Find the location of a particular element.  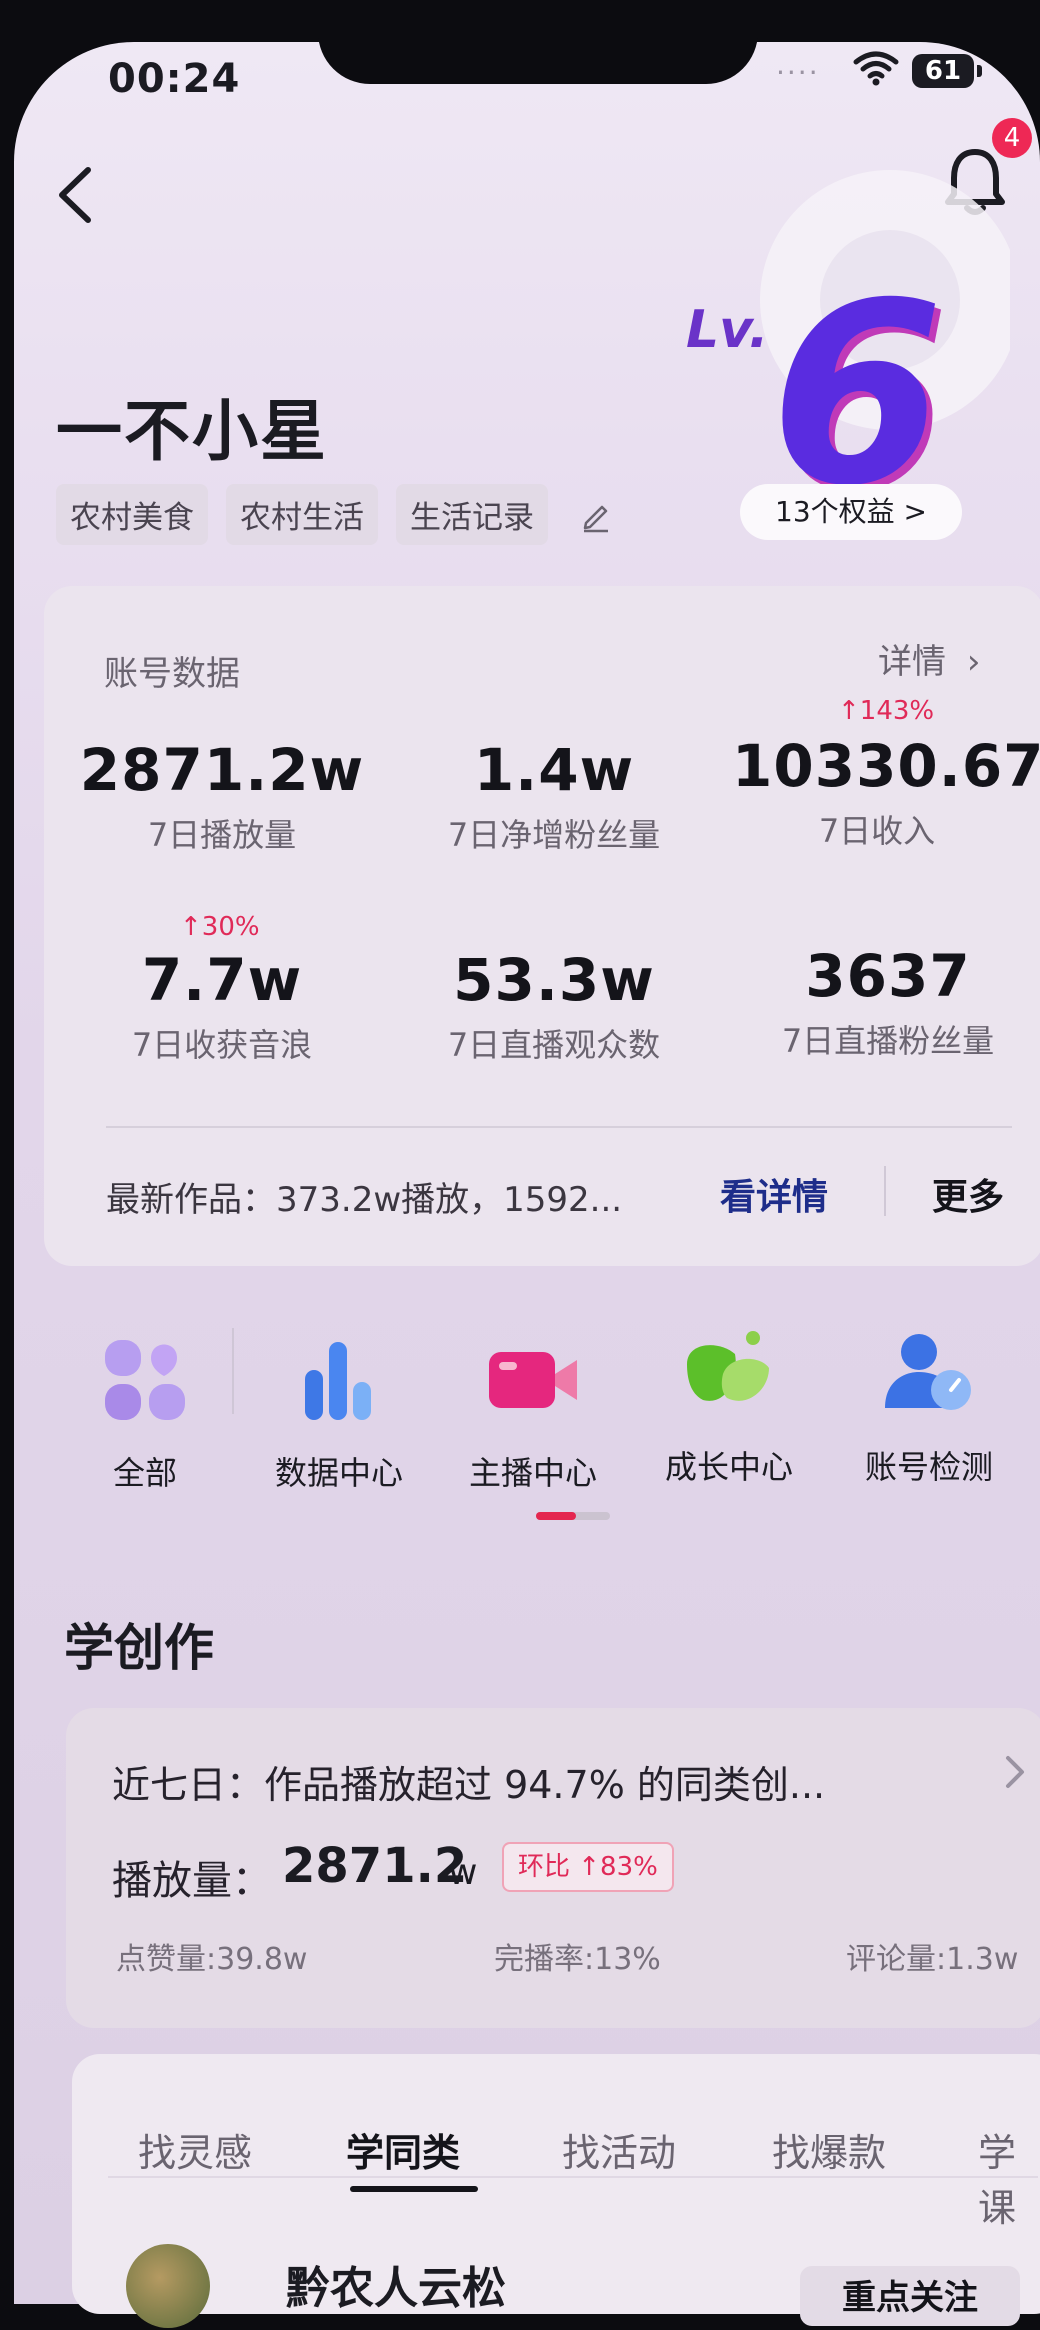

stat-value: 1.4w is located at coordinates (554, 770).